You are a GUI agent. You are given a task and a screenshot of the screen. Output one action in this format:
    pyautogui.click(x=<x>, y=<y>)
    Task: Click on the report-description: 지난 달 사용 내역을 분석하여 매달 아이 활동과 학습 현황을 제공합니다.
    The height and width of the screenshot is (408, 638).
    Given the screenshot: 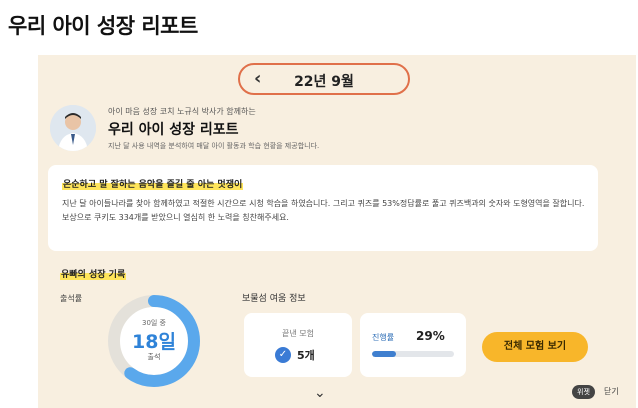 What is the action you would take?
    pyautogui.click(x=214, y=146)
    